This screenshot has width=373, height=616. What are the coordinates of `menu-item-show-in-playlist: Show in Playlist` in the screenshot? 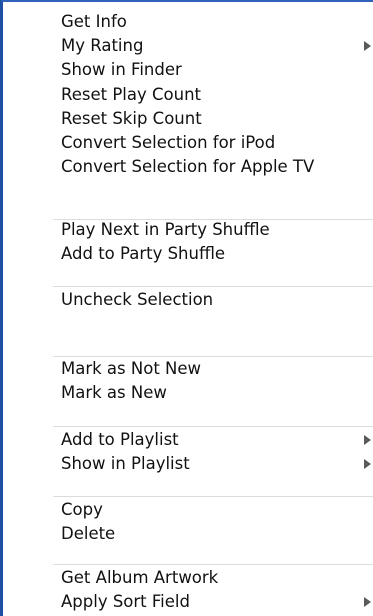 It's located at (188, 464).